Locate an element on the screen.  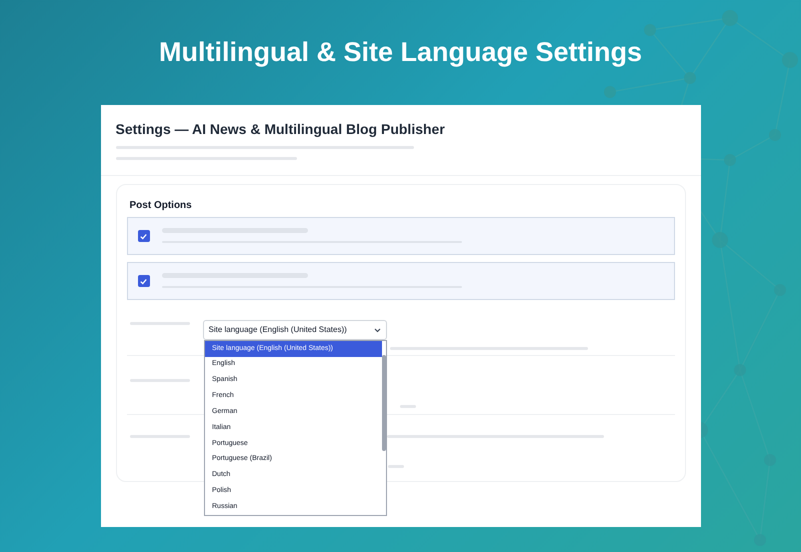
settings-title: Settings — AI News & Multilingual Blog Publisher is located at coordinates (281, 129).